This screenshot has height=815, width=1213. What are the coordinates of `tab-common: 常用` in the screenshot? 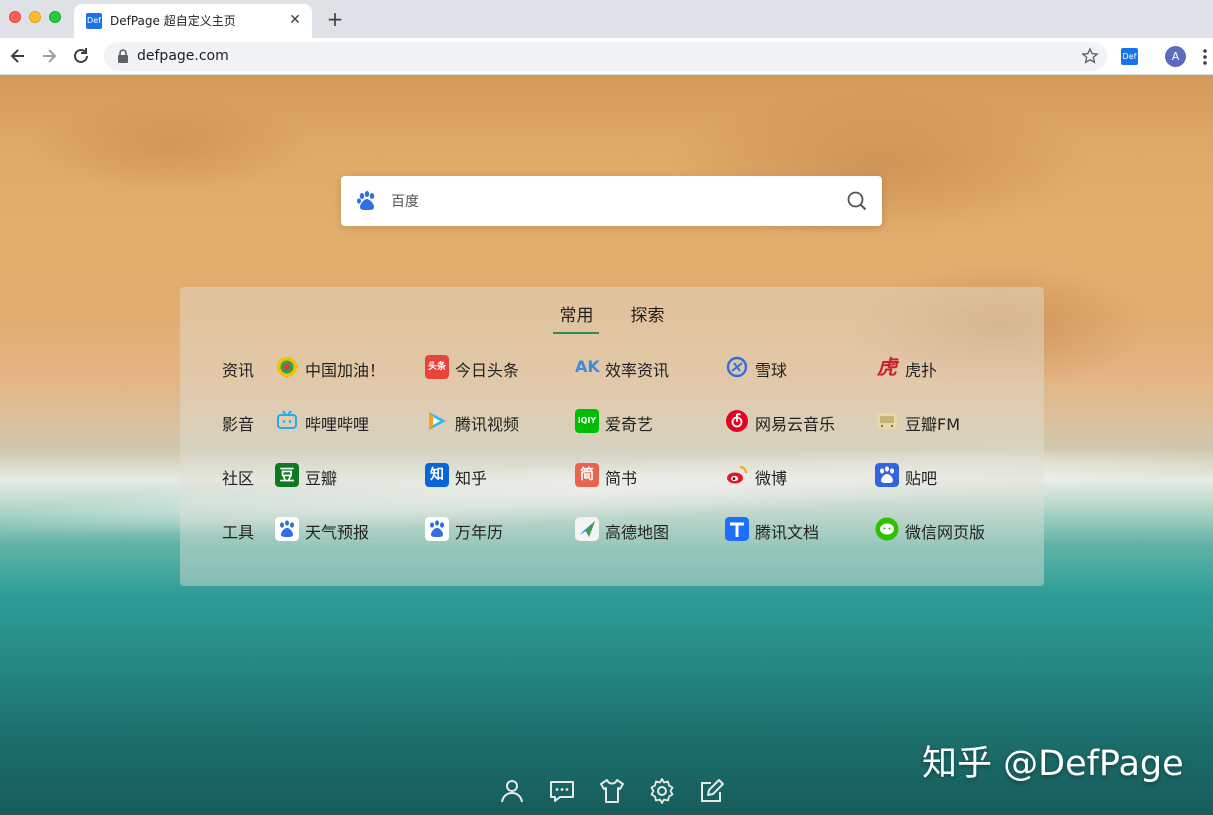 It's located at (576, 317).